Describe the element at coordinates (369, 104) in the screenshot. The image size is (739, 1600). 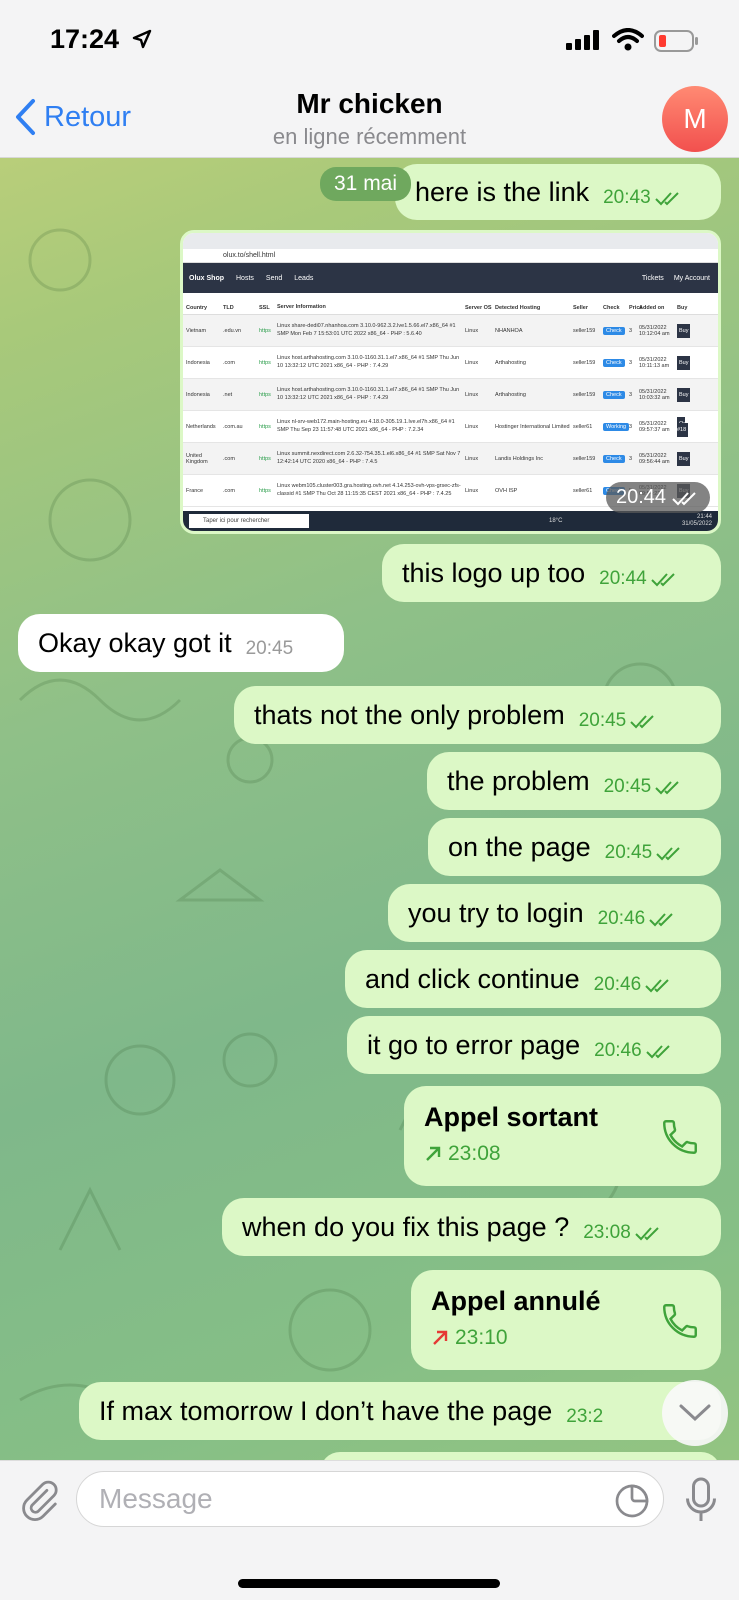
I see `contact-name: Mr chicken` at that location.